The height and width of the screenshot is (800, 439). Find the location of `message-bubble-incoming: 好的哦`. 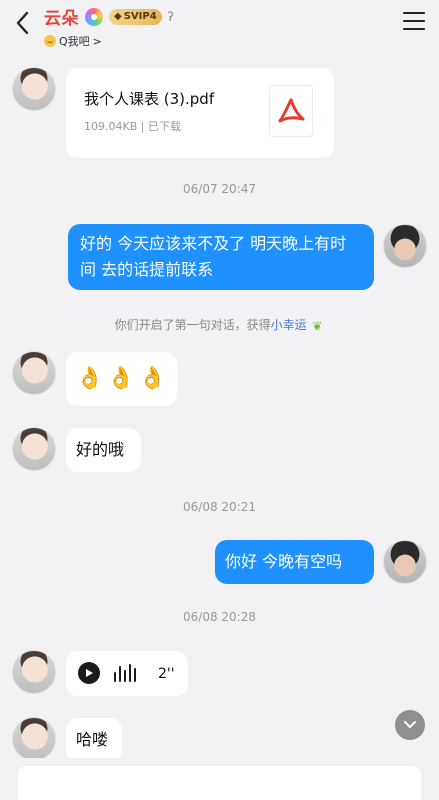

message-bubble-incoming: 好的哦 is located at coordinates (103, 450).